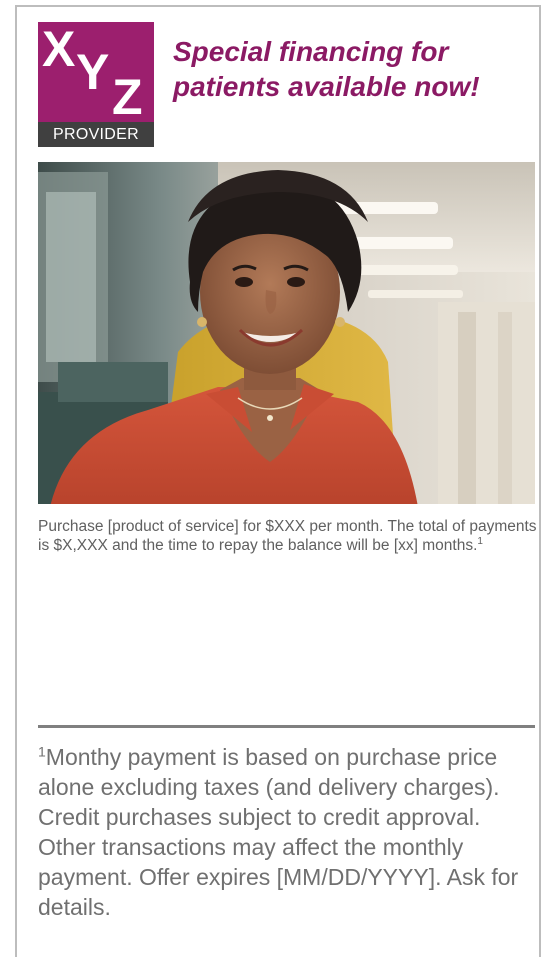 The image size is (543, 959). I want to click on headline-line-2: patients available now!, so click(326, 86).